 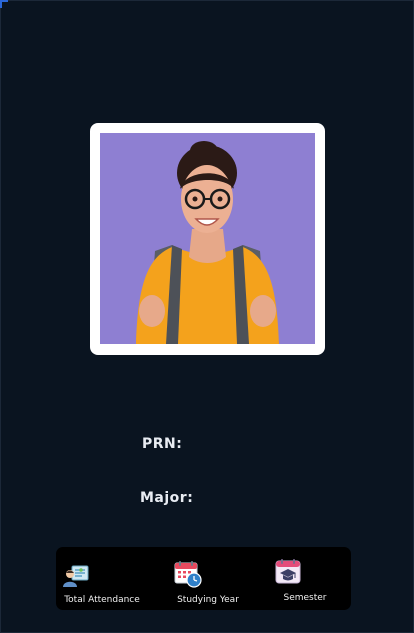 What do you see at coordinates (4, 4) in the screenshot?
I see `corner-accent` at bounding box center [4, 4].